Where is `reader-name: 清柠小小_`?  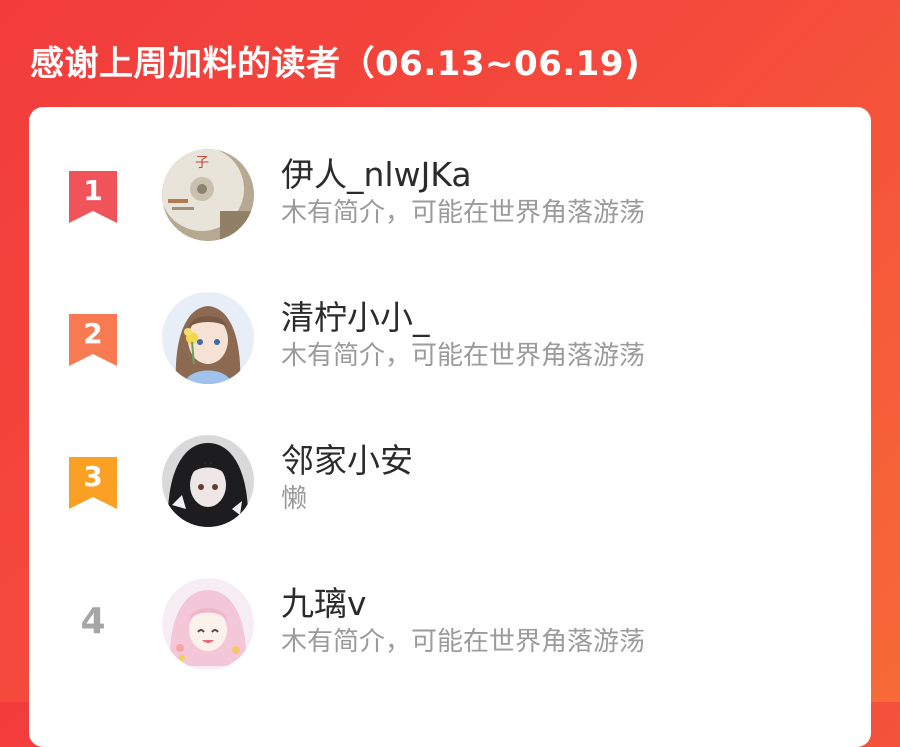
reader-name: 清柠小小_ is located at coordinates (355, 317).